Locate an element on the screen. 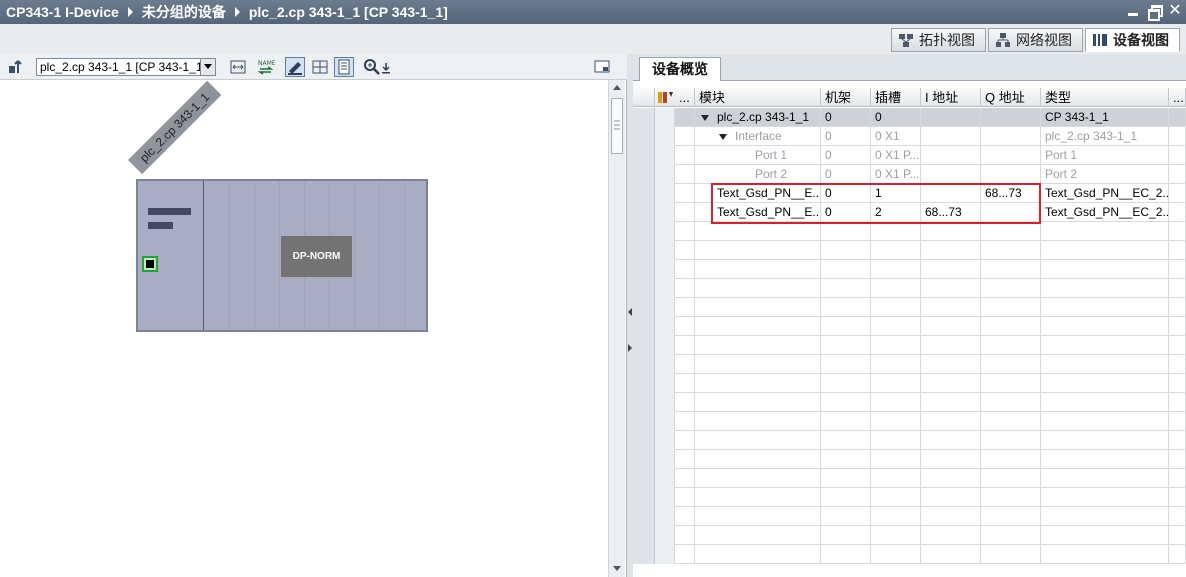 The height and width of the screenshot is (577, 1186). page-break-icon is located at coordinates (344, 67).